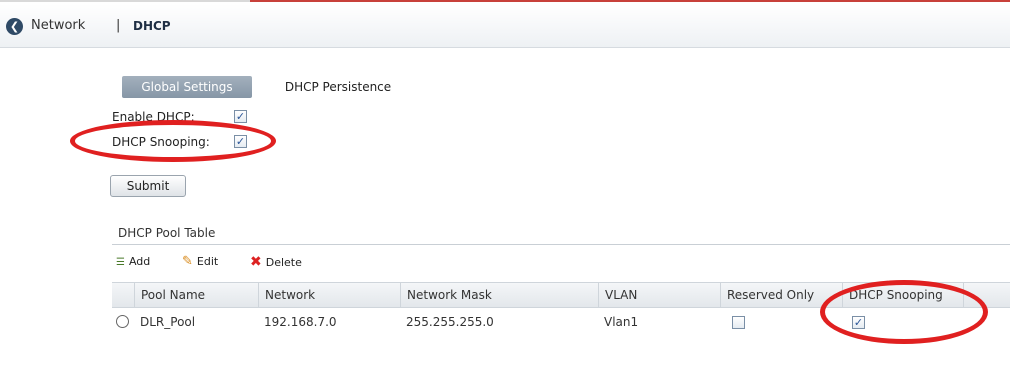 The image size is (1010, 365). I want to click on cell-pool-name: DLR_Pool, so click(168, 322).